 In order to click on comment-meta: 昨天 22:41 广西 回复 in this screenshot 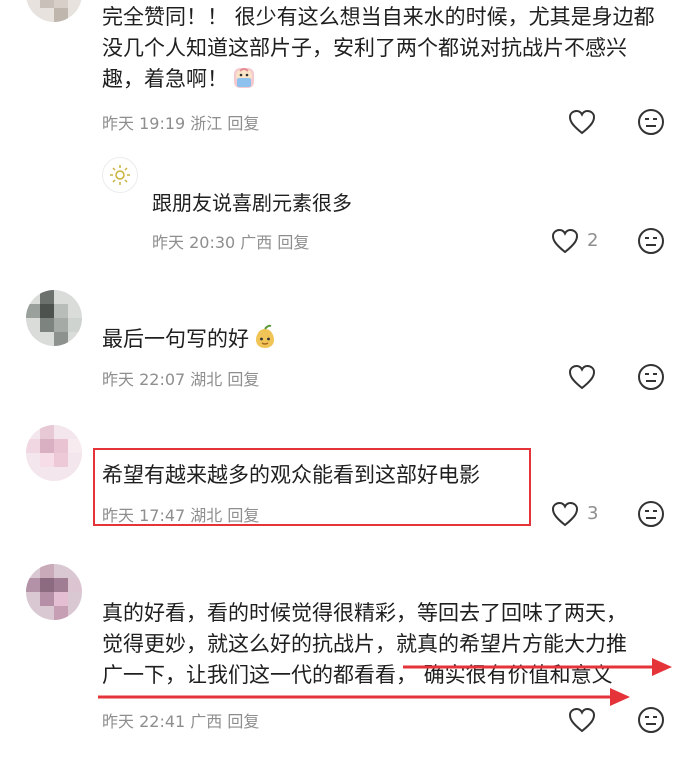, I will do `click(180, 720)`.